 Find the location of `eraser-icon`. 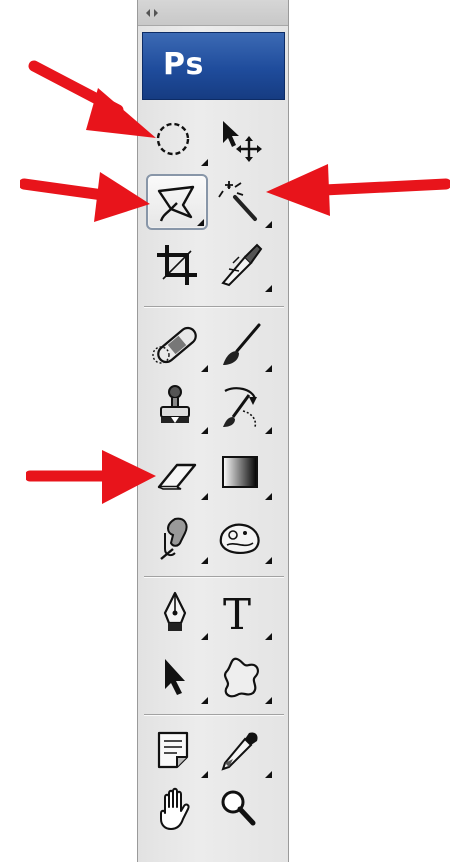

eraser-icon is located at coordinates (177, 476).